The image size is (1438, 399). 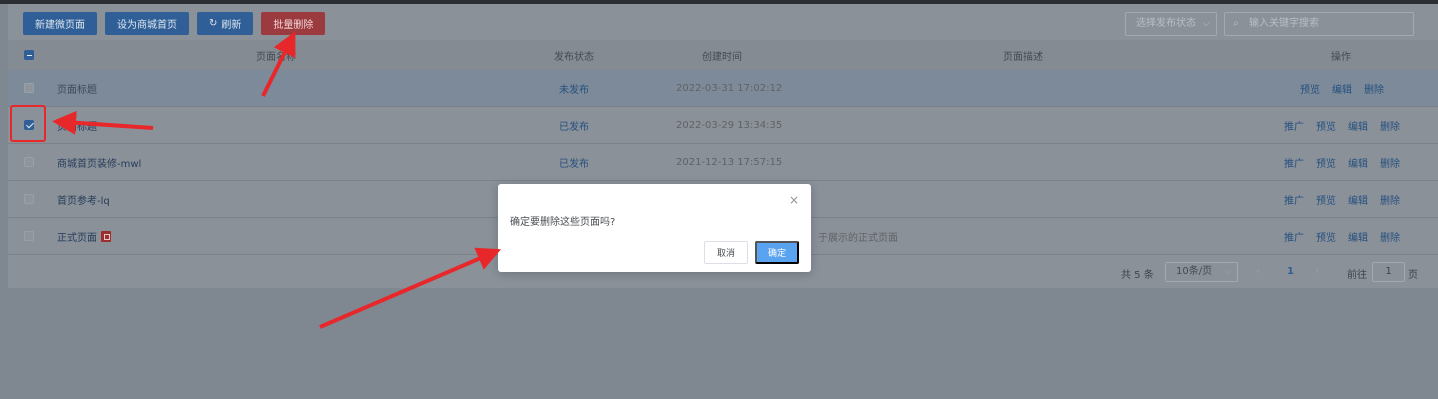 What do you see at coordinates (1236, 23) in the screenshot?
I see `search-icon: ⌕` at bounding box center [1236, 23].